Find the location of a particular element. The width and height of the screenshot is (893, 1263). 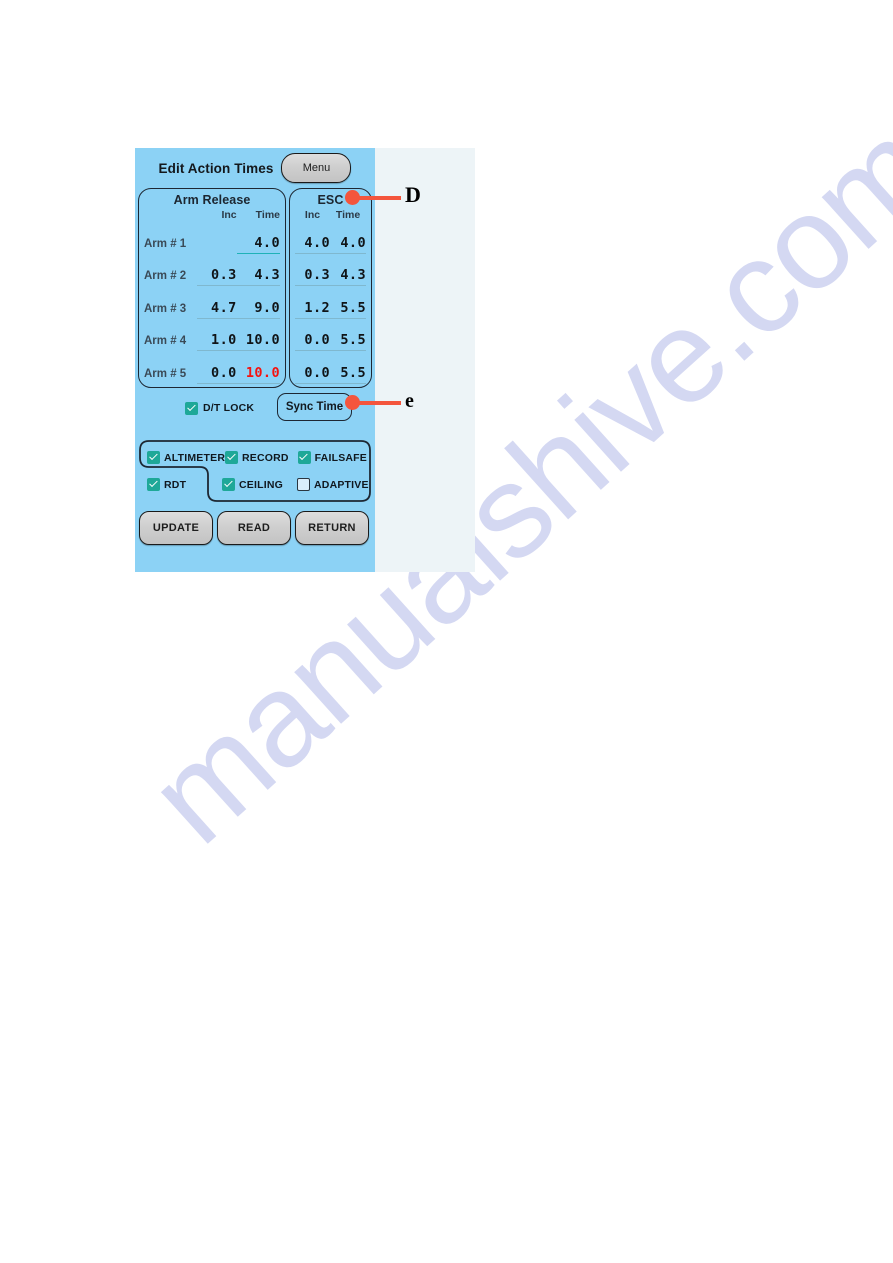

esc-title: ESC is located at coordinates (330, 200).